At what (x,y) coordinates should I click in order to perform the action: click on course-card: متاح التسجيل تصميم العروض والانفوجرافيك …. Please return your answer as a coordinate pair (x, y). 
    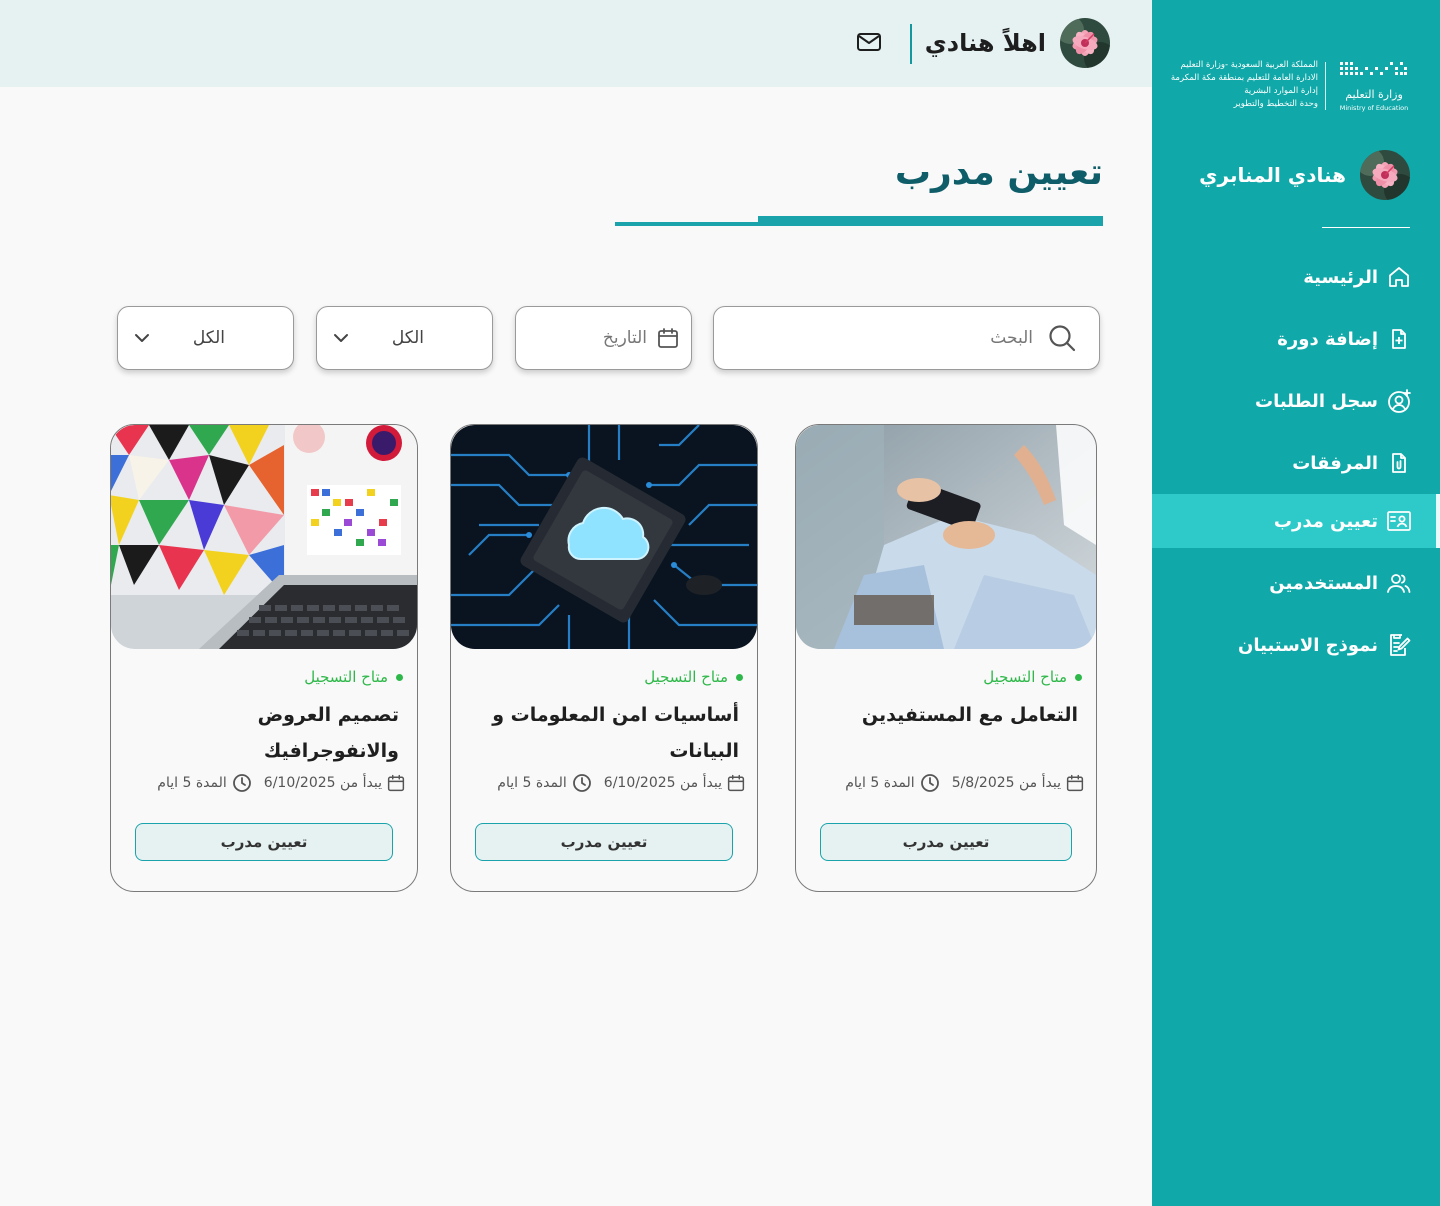
    Looking at the image, I should click on (264, 658).